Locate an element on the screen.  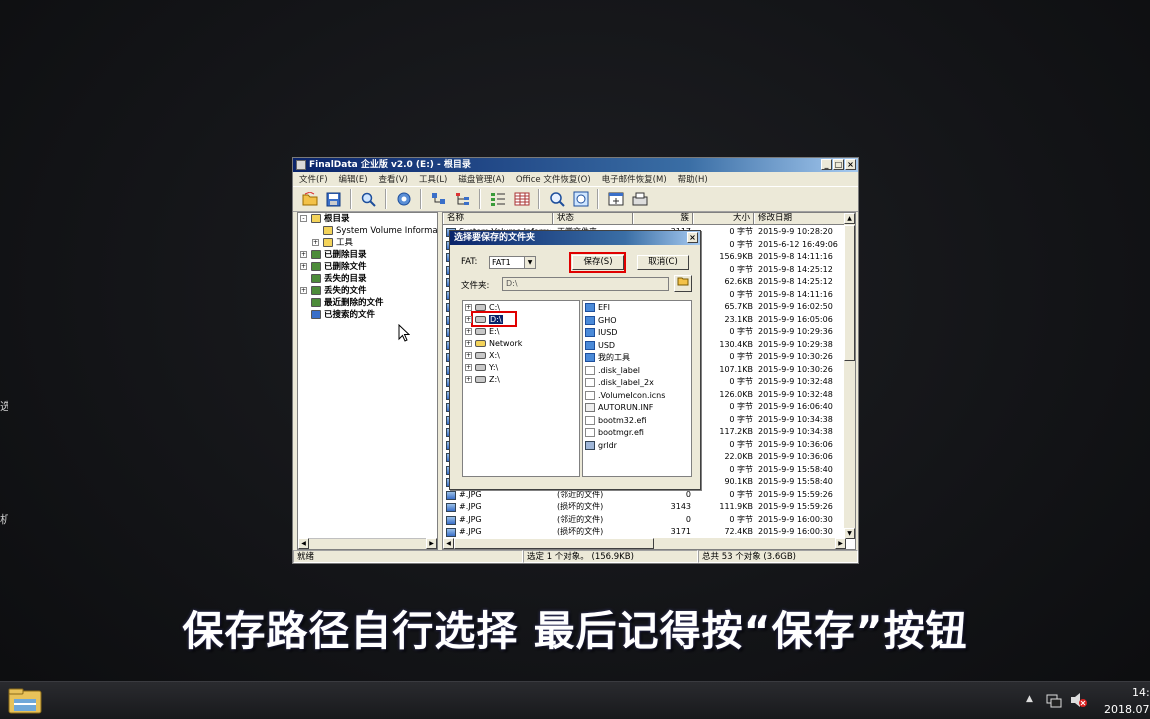
save-icon is located at coordinates (333, 199).